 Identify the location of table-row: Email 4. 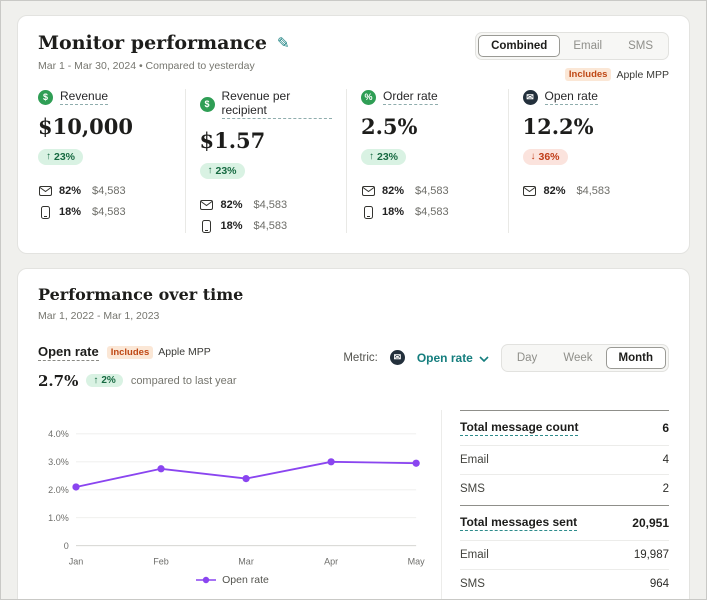
(564, 459).